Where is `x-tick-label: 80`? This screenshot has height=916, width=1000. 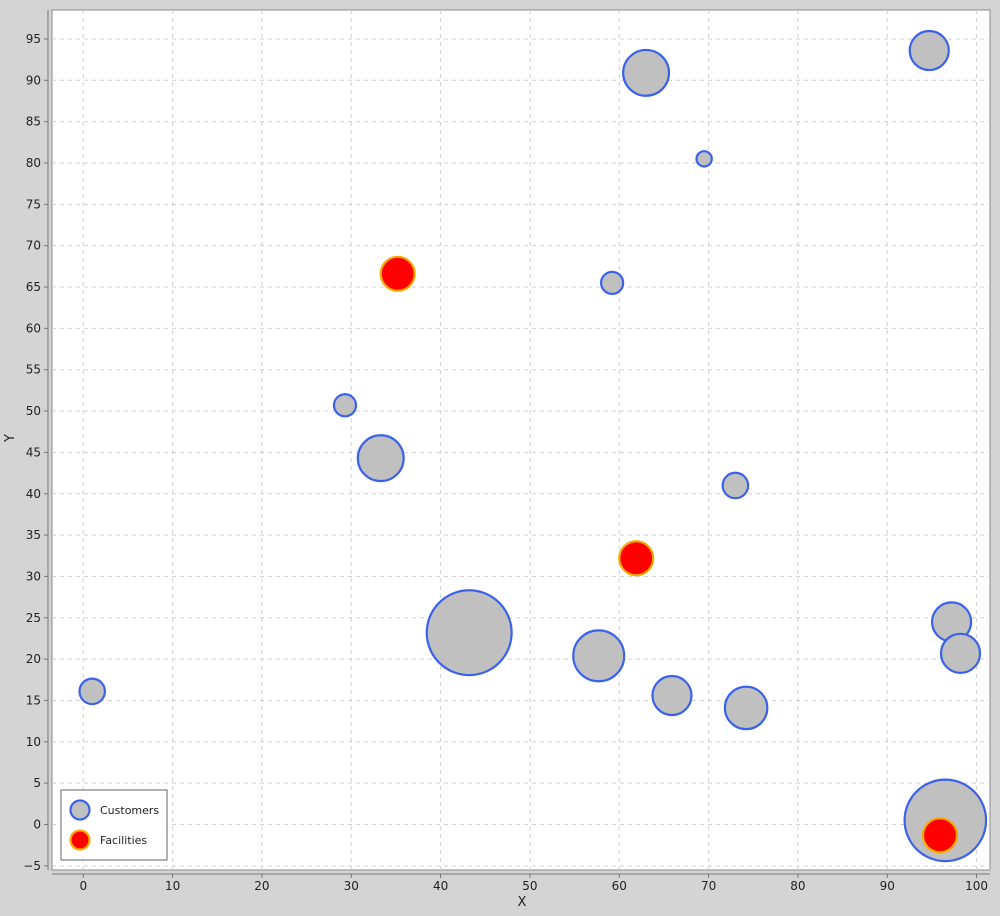 x-tick-label: 80 is located at coordinates (797, 886).